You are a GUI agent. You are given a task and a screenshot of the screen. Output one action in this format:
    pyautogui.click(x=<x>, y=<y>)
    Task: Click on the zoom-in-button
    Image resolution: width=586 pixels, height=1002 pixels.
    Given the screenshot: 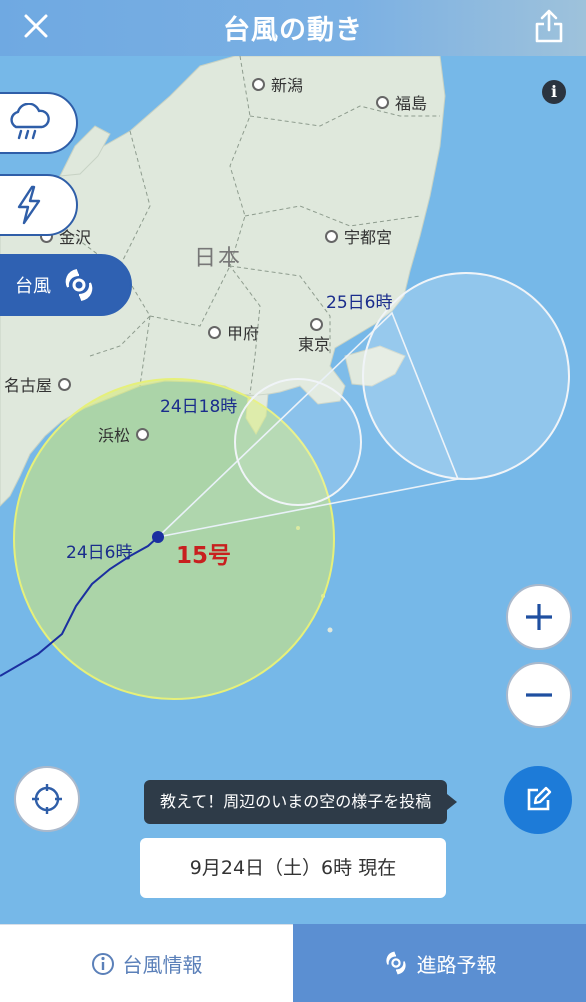 What is the action you would take?
    pyautogui.click(x=539, y=617)
    